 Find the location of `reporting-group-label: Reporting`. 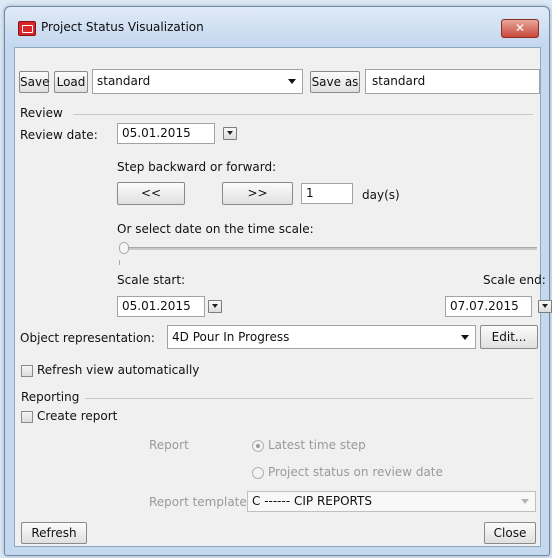

reporting-group-label: Reporting is located at coordinates (50, 397).